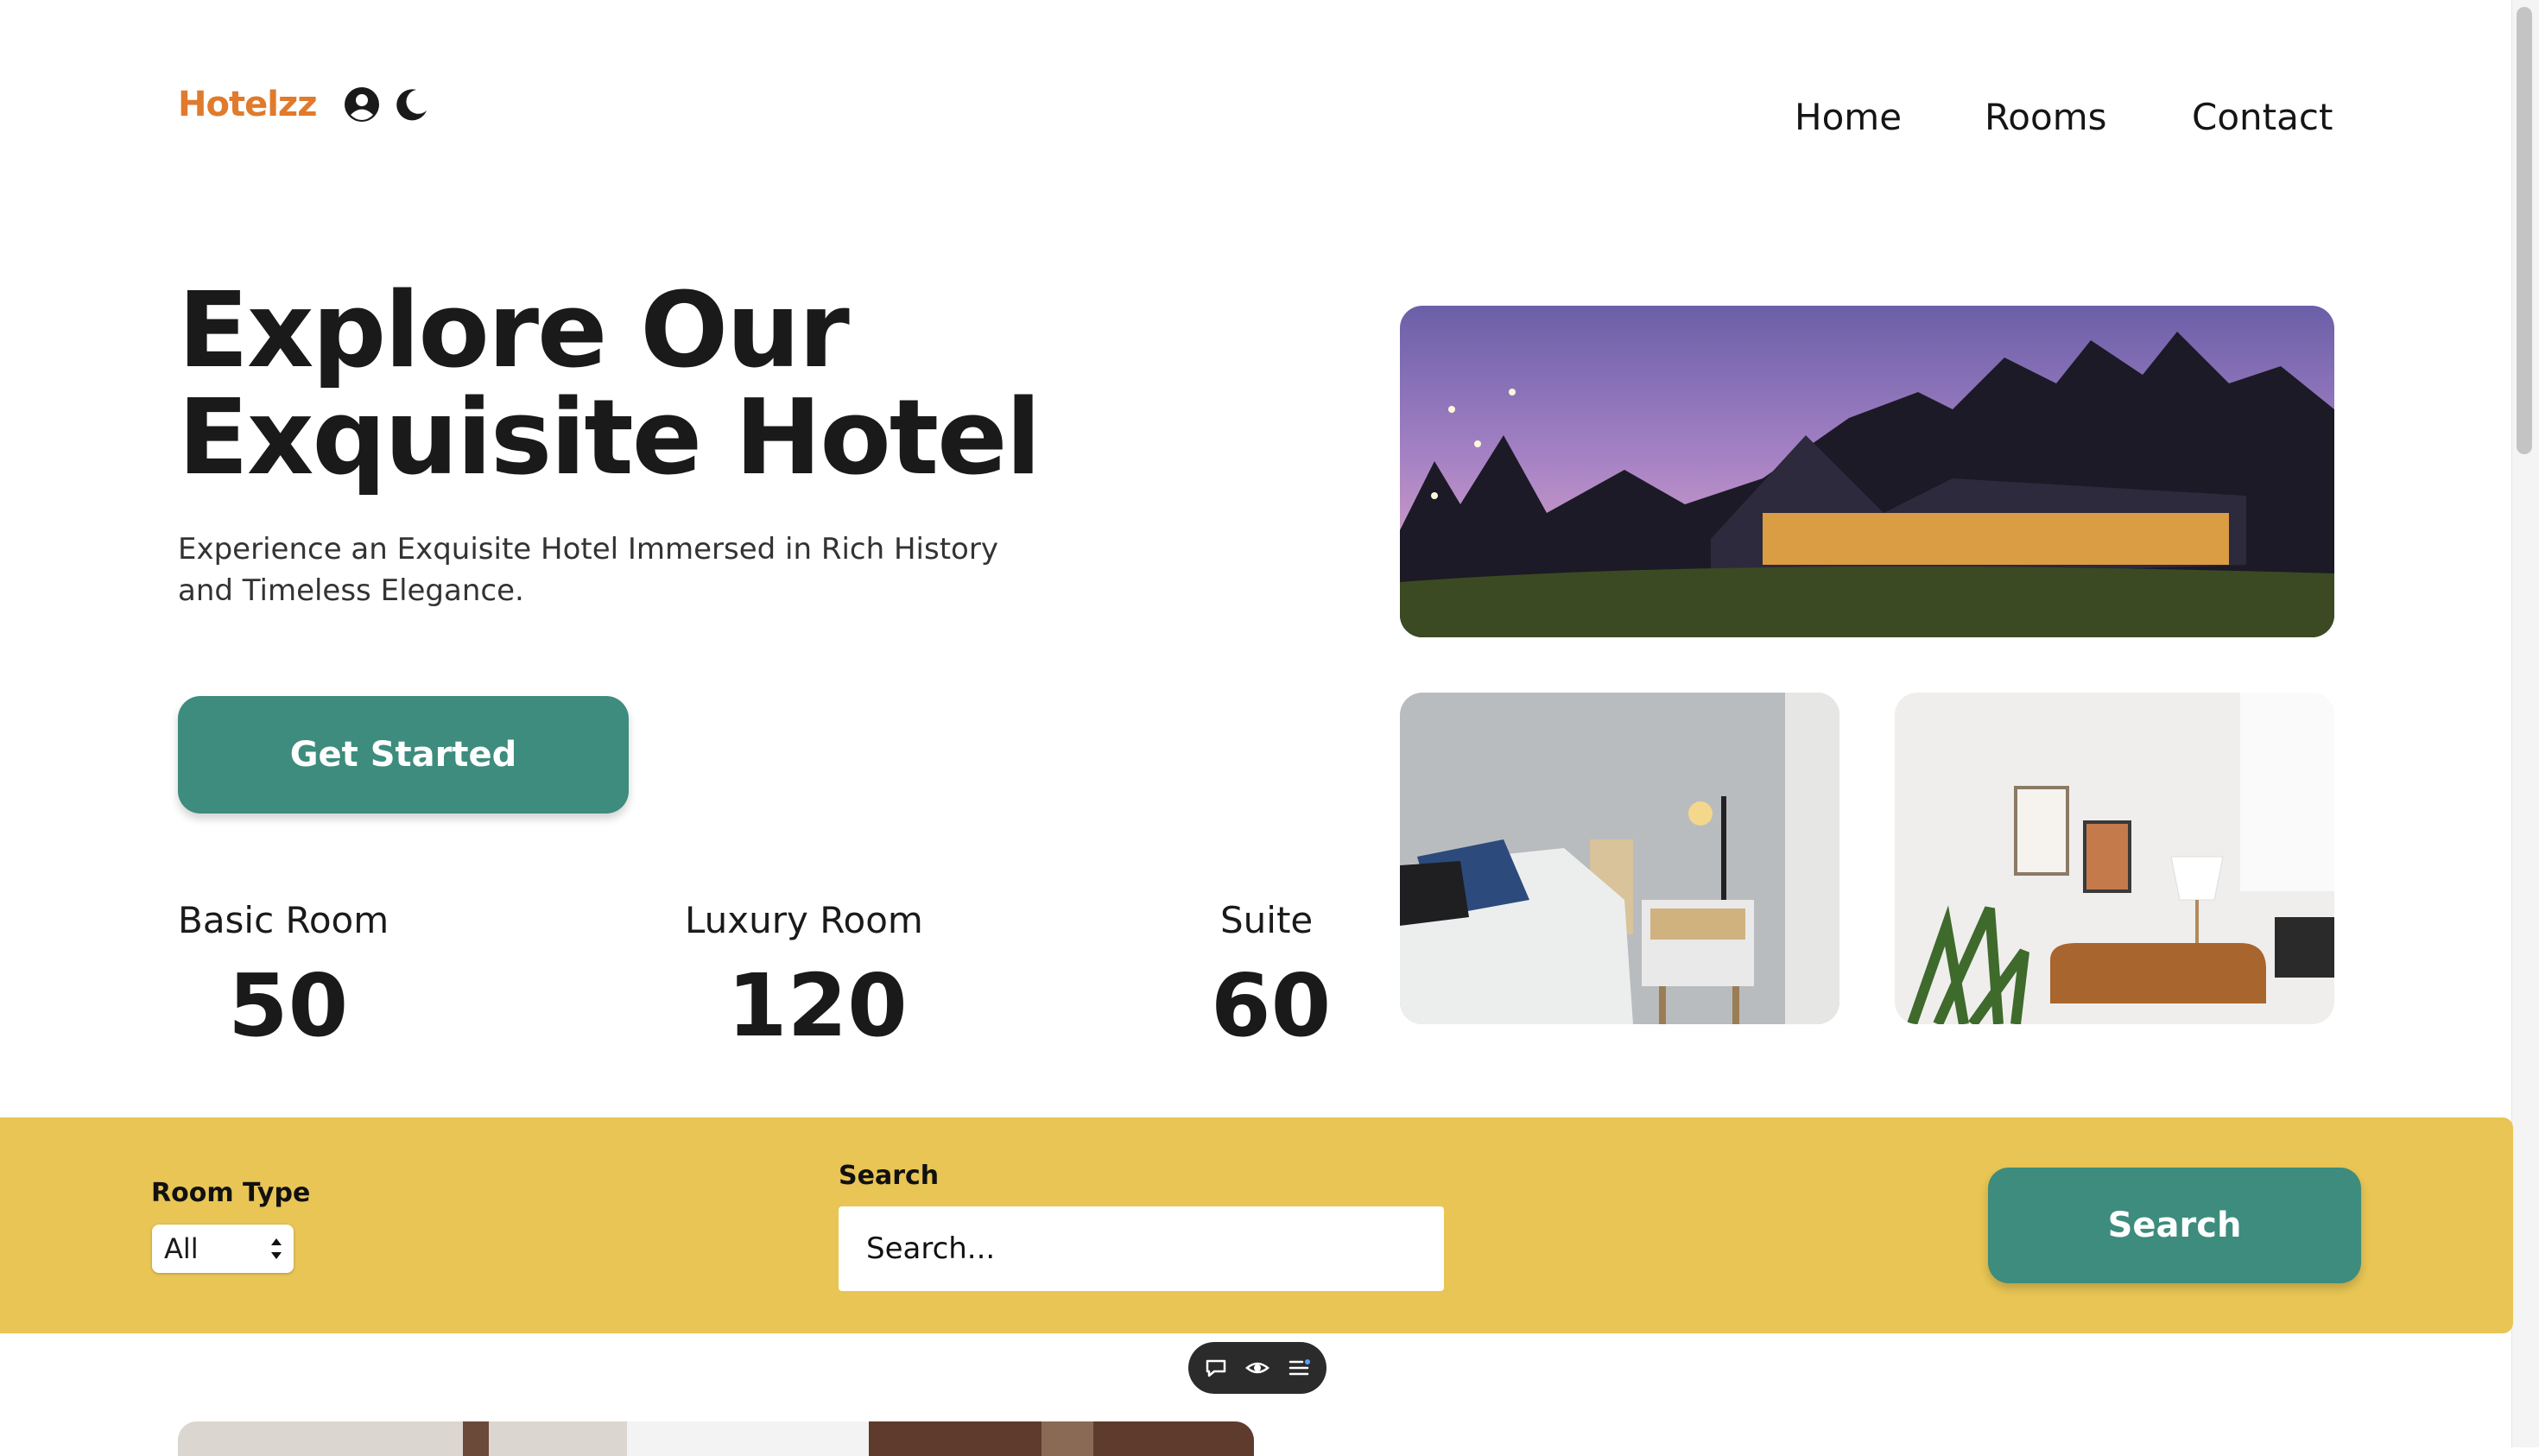 The image size is (2539, 1456). I want to click on get-started-button: Get Started, so click(403, 755).